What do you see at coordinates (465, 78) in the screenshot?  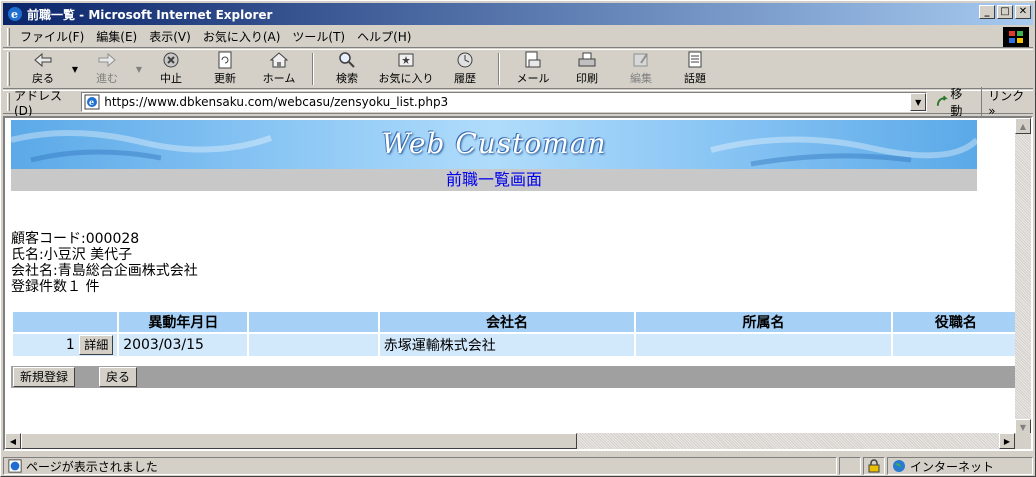 I see `history-label: 履歴` at bounding box center [465, 78].